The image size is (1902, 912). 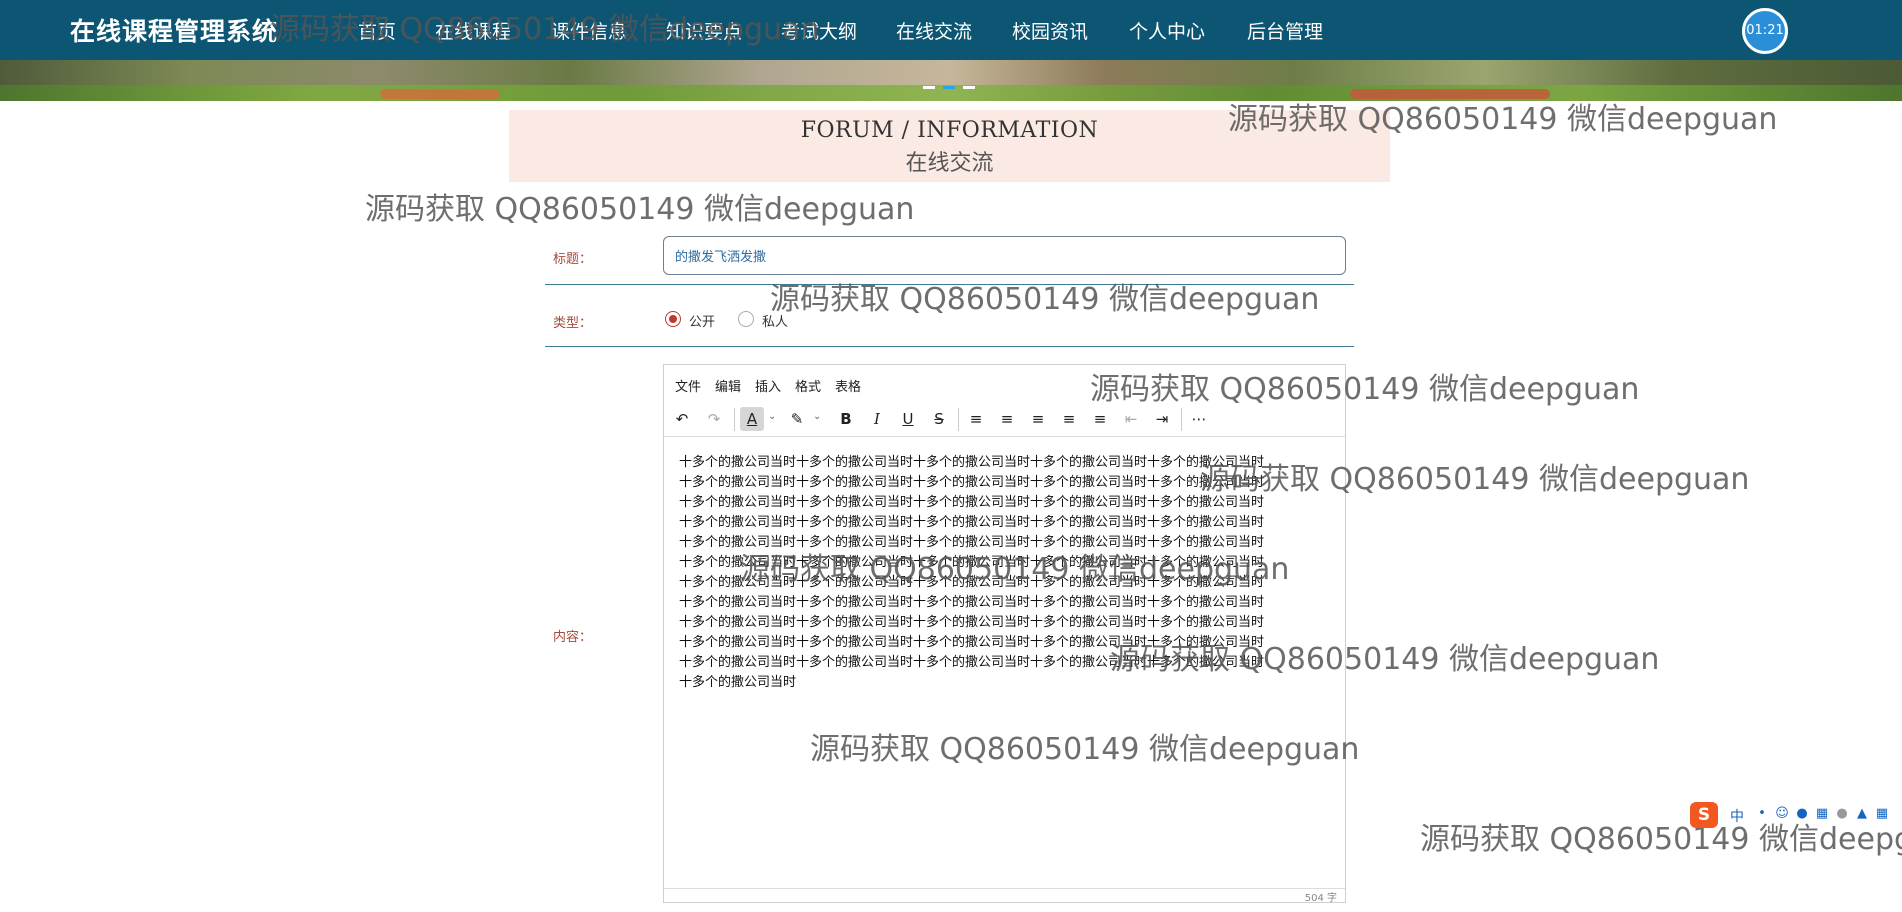 I want to click on user-icon: ●, so click(x=1842, y=814).